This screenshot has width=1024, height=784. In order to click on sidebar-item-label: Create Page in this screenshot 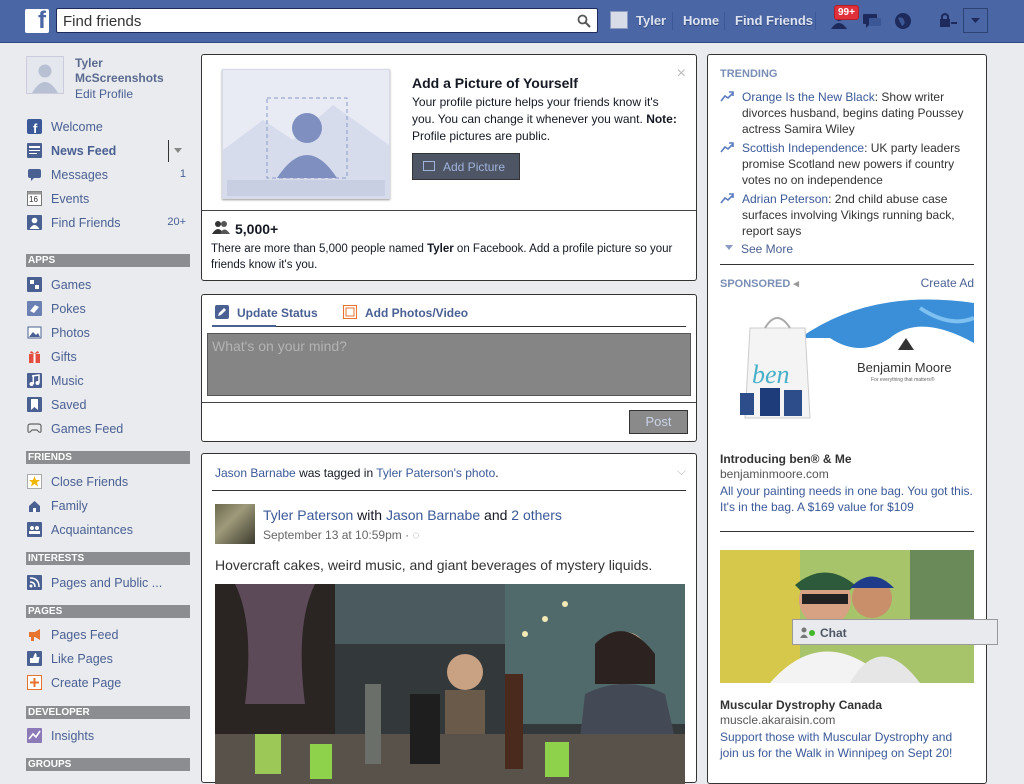, I will do `click(86, 683)`.